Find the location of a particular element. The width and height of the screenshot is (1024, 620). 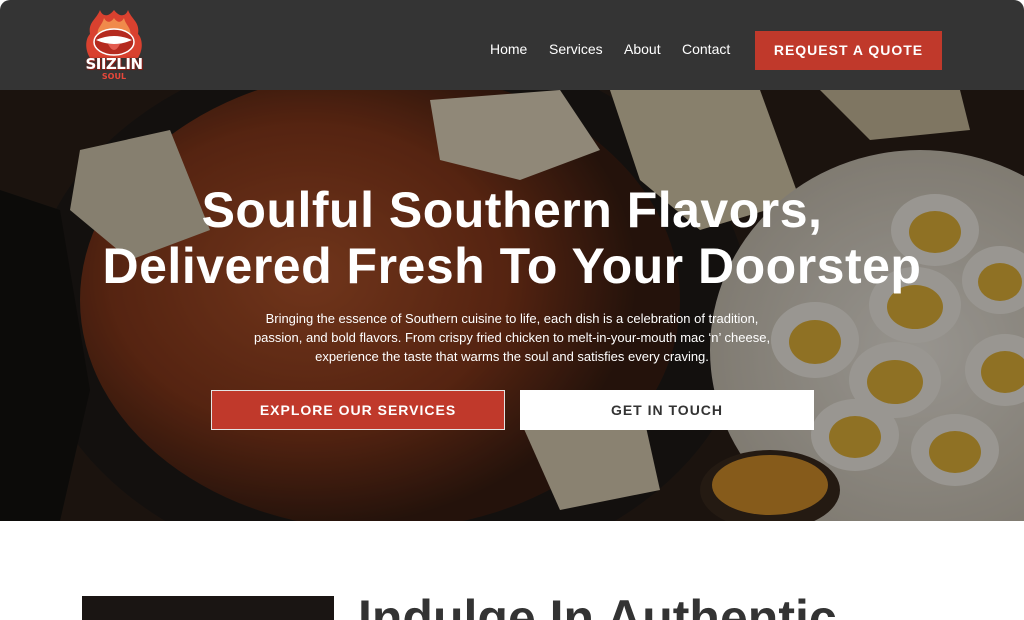

section-title: Indulge In Authentic is located at coordinates (597, 605).